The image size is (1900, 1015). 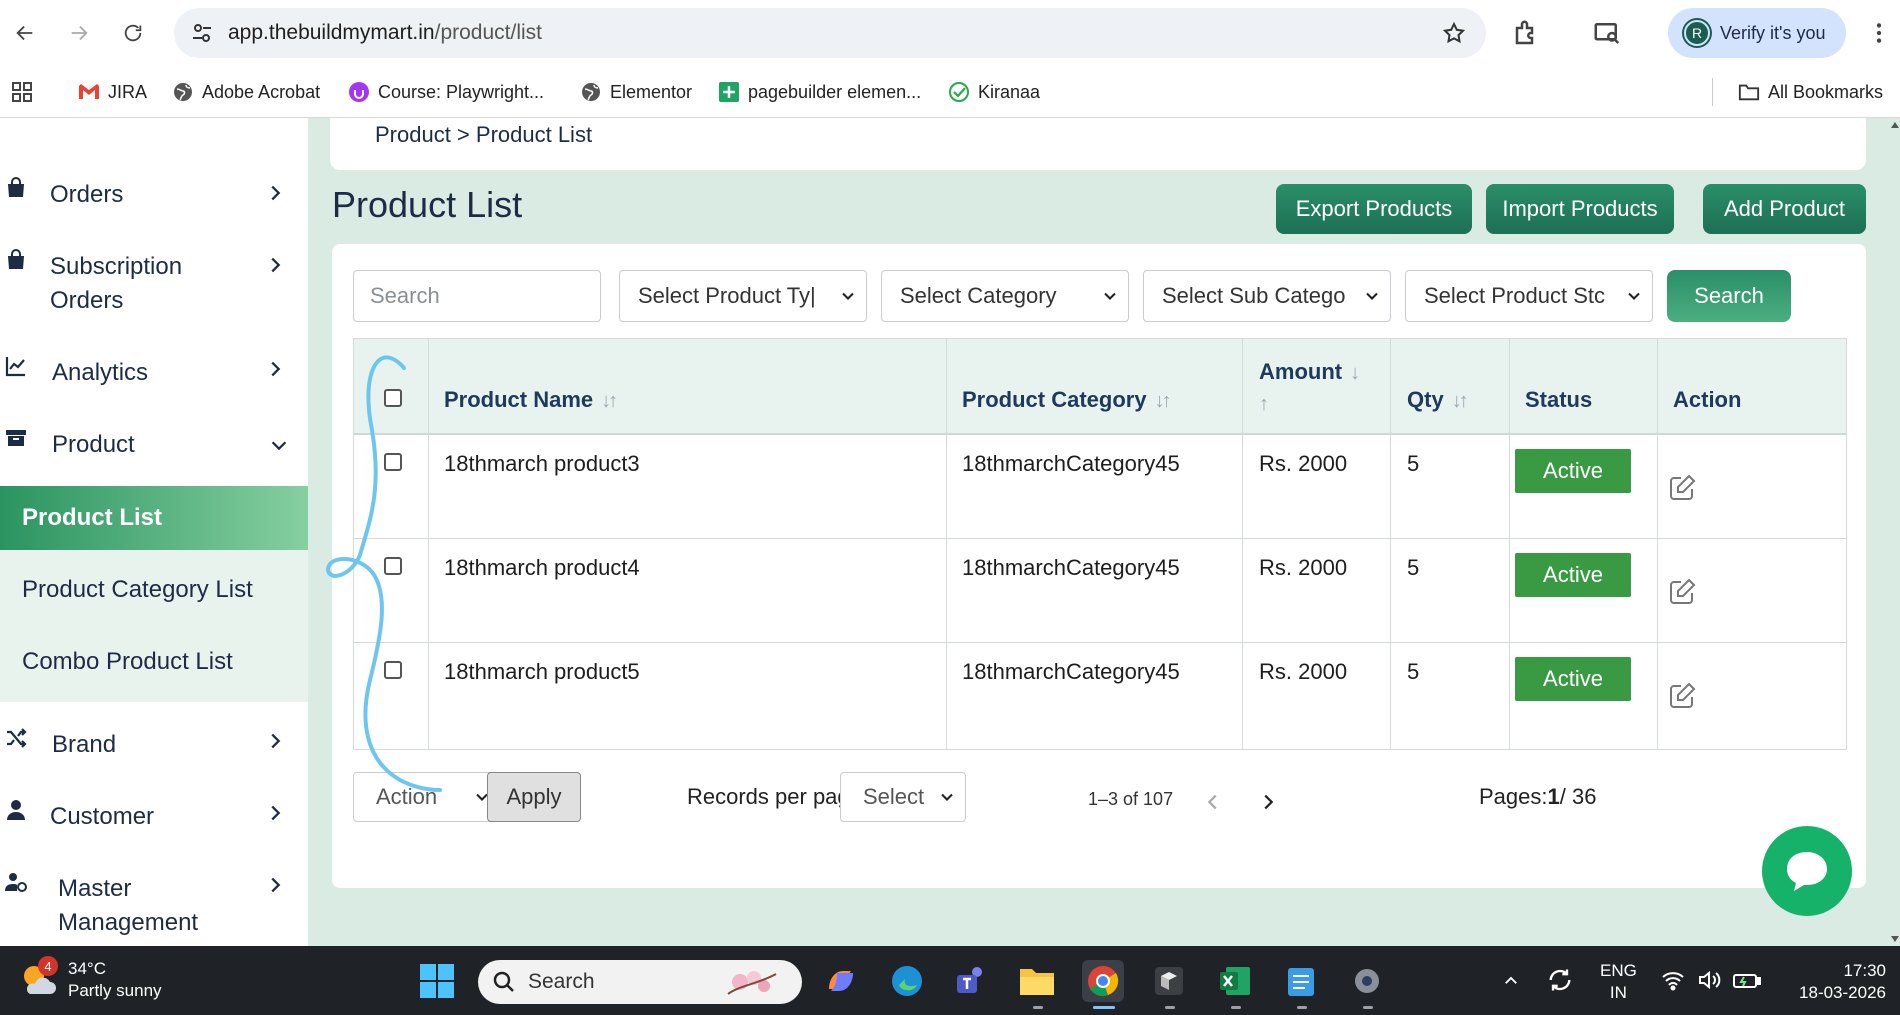 What do you see at coordinates (1103, 981) in the screenshot?
I see `chrome-app` at bounding box center [1103, 981].